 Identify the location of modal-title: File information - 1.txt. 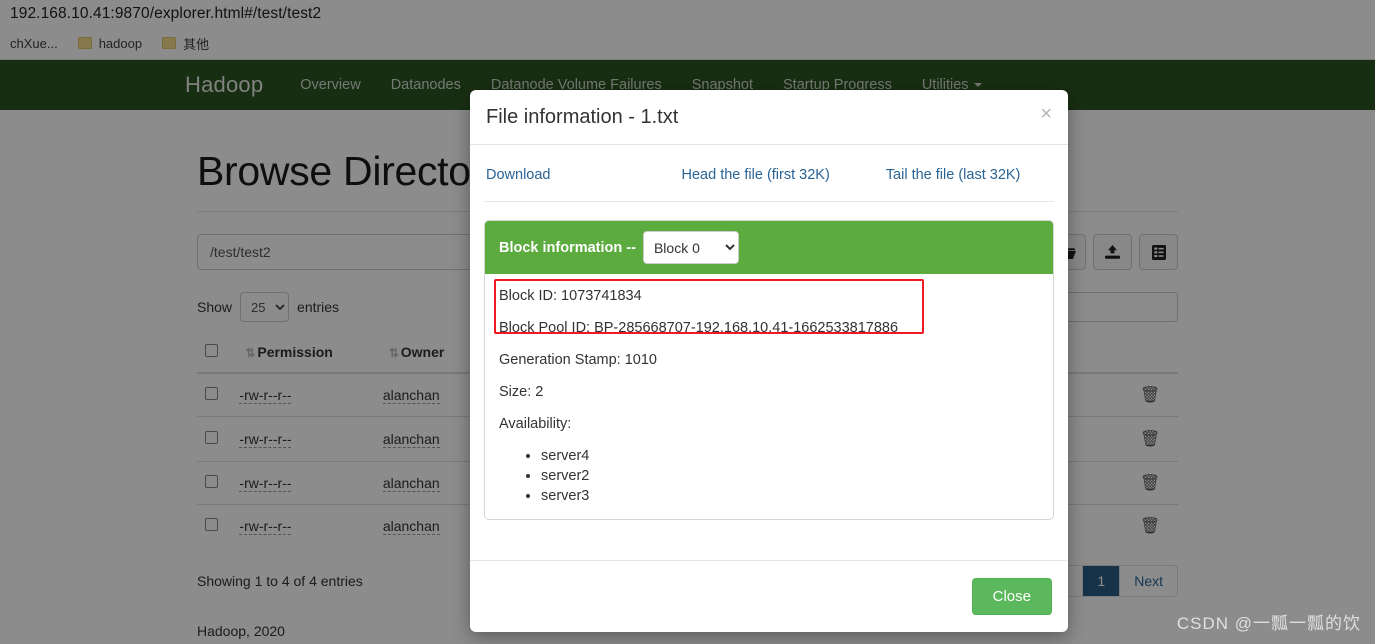
(582, 116).